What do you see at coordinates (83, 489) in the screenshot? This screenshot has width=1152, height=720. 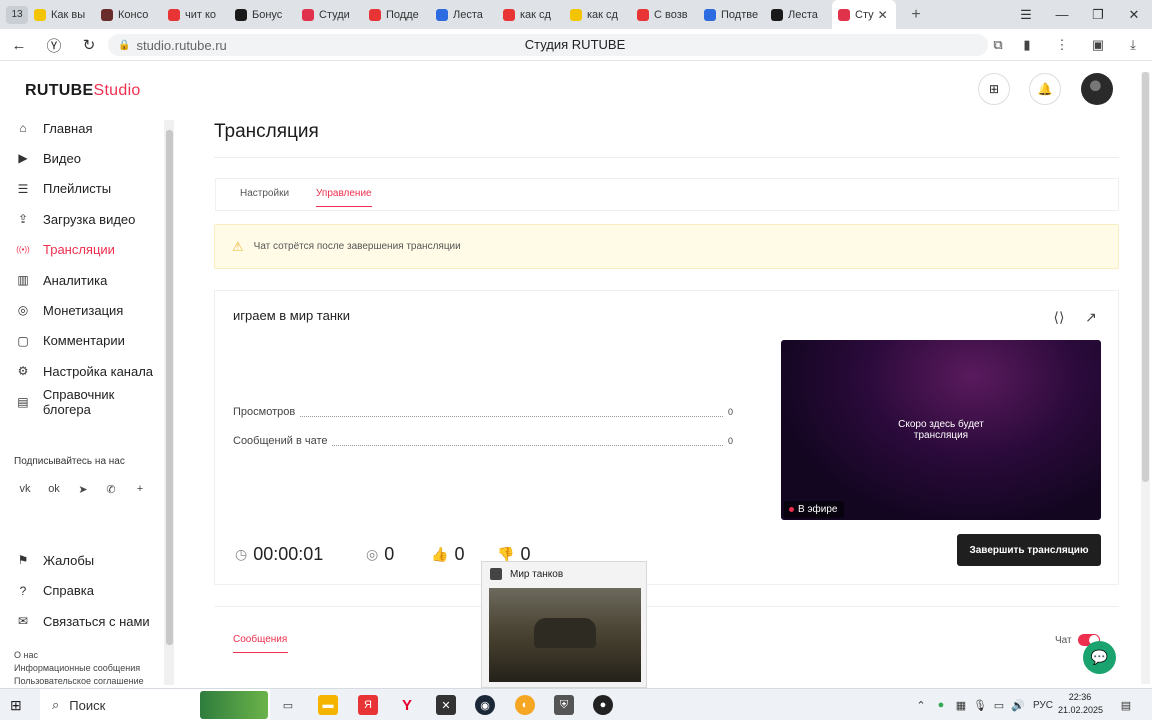 I see `telegram-icon: ➤` at bounding box center [83, 489].